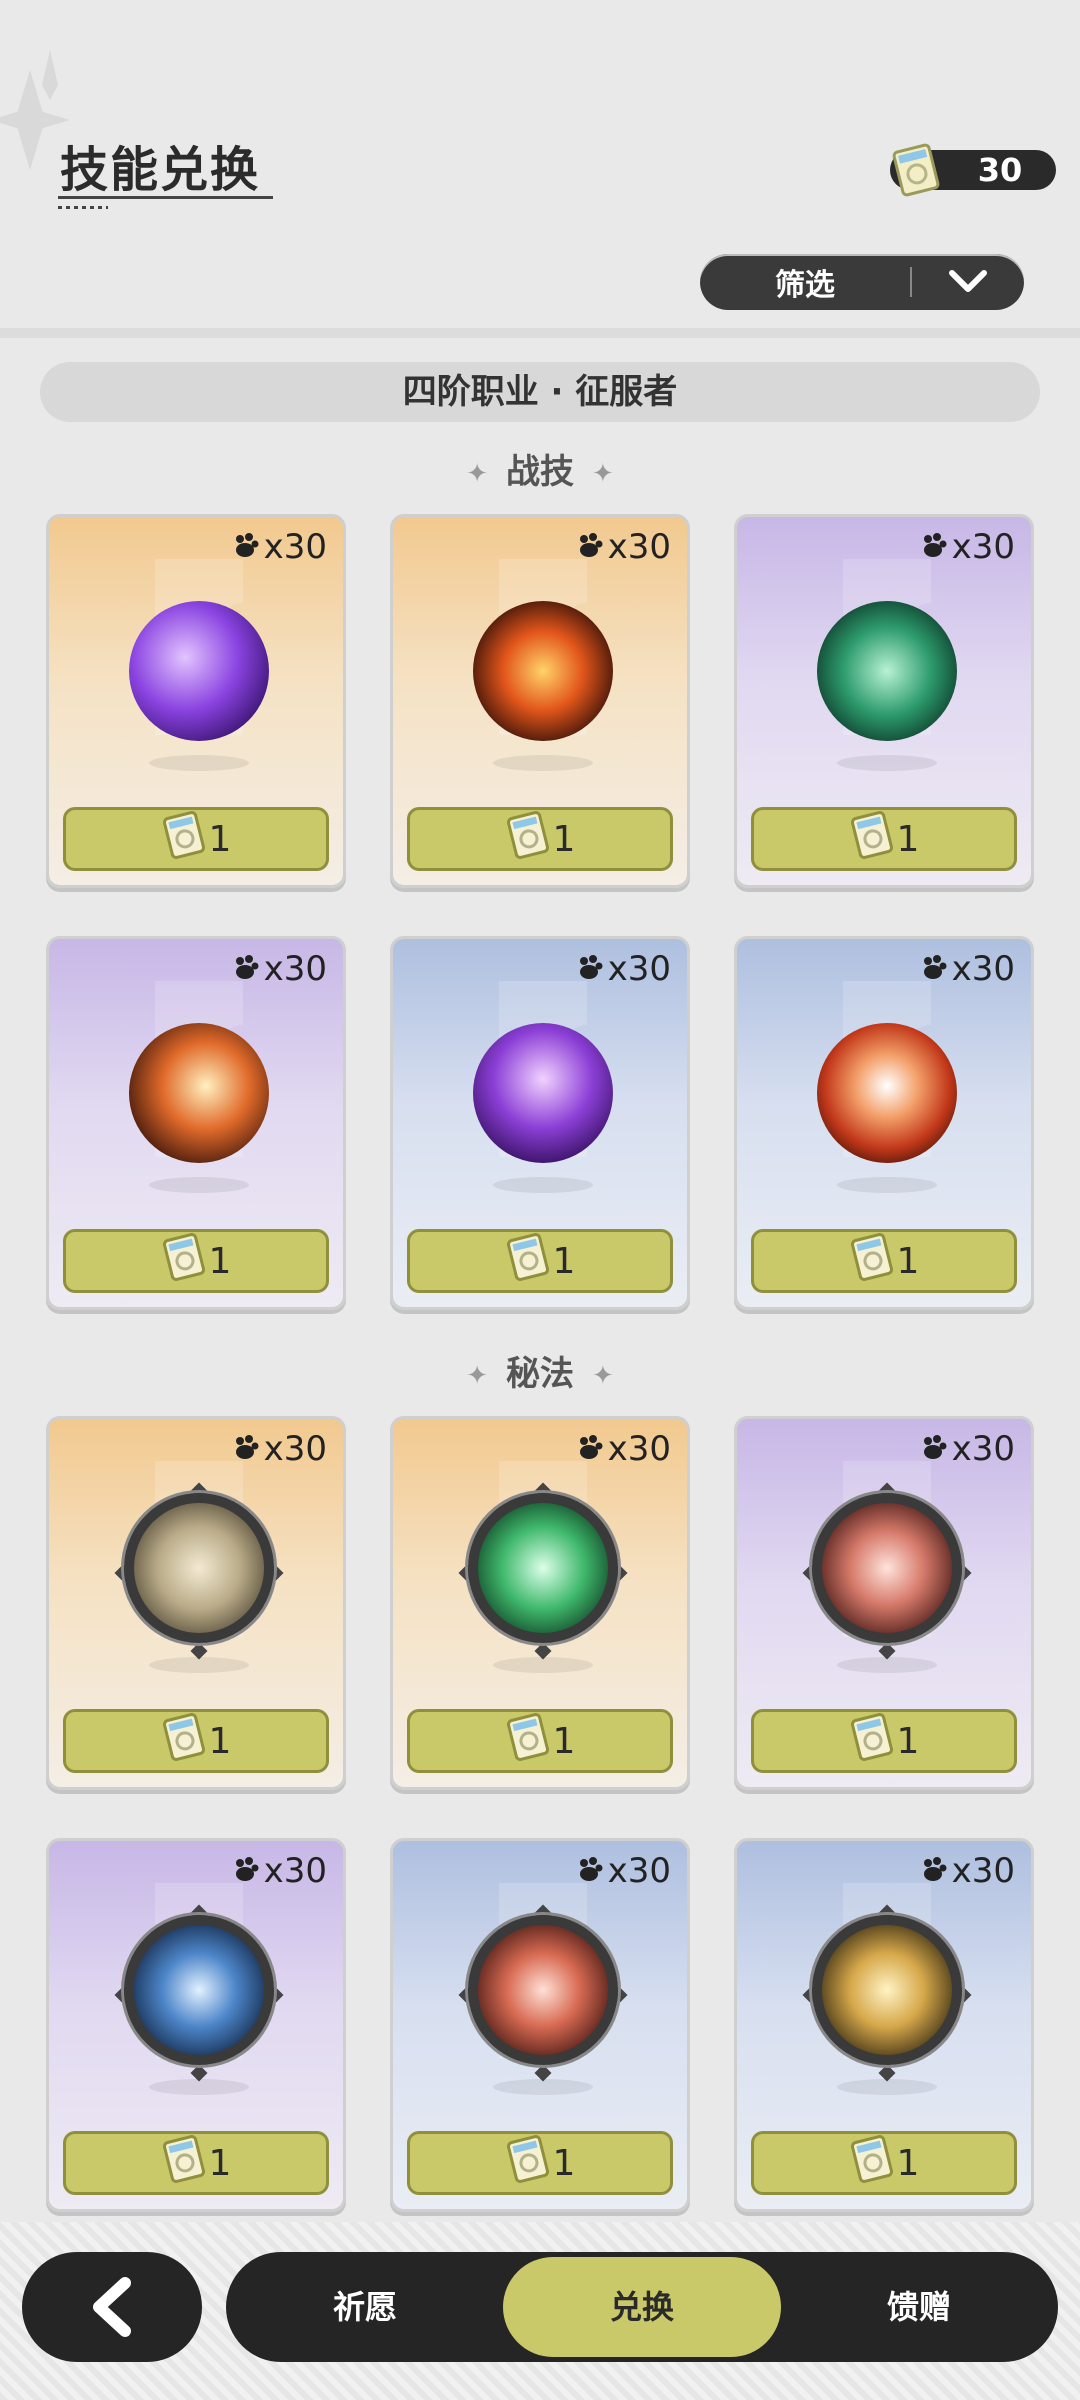 The height and width of the screenshot is (2400, 1080). Describe the element at coordinates (543, 1990) in the screenshot. I see `red-flower-rune-icon` at that location.